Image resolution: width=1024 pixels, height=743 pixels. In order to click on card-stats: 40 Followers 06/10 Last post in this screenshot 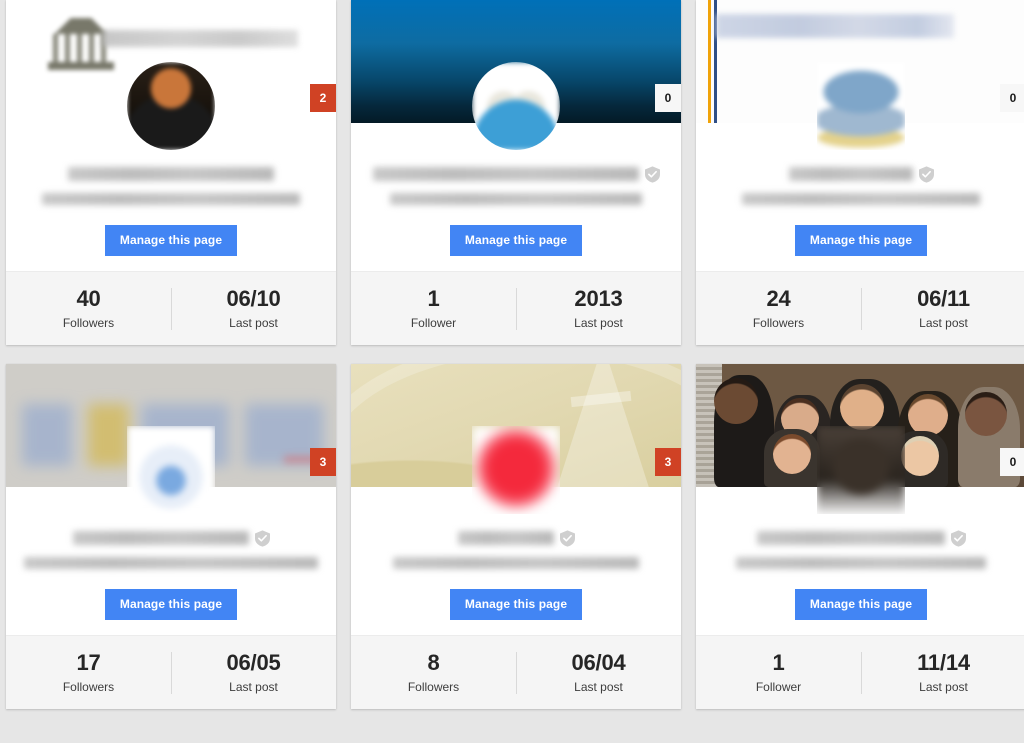, I will do `click(171, 308)`.